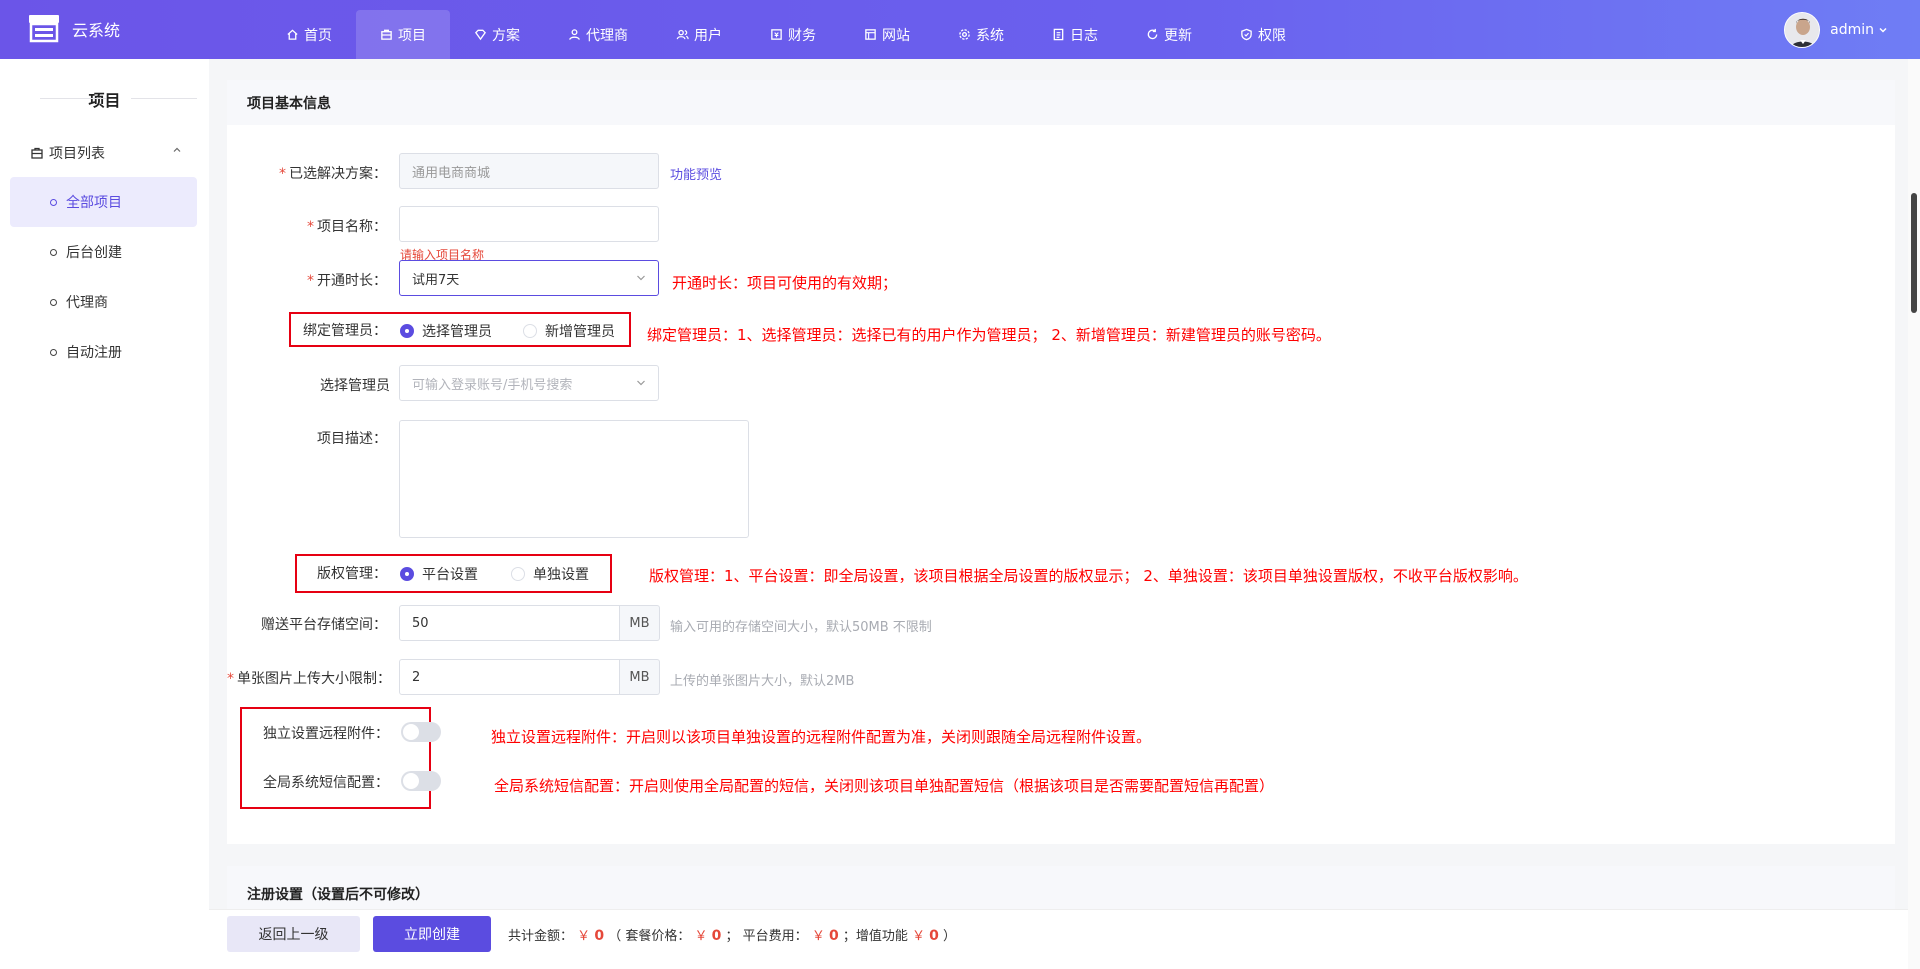 This screenshot has height=969, width=1920. I want to click on image-size-hint: 上传的单张图片大小，默认2MB, so click(762, 681).